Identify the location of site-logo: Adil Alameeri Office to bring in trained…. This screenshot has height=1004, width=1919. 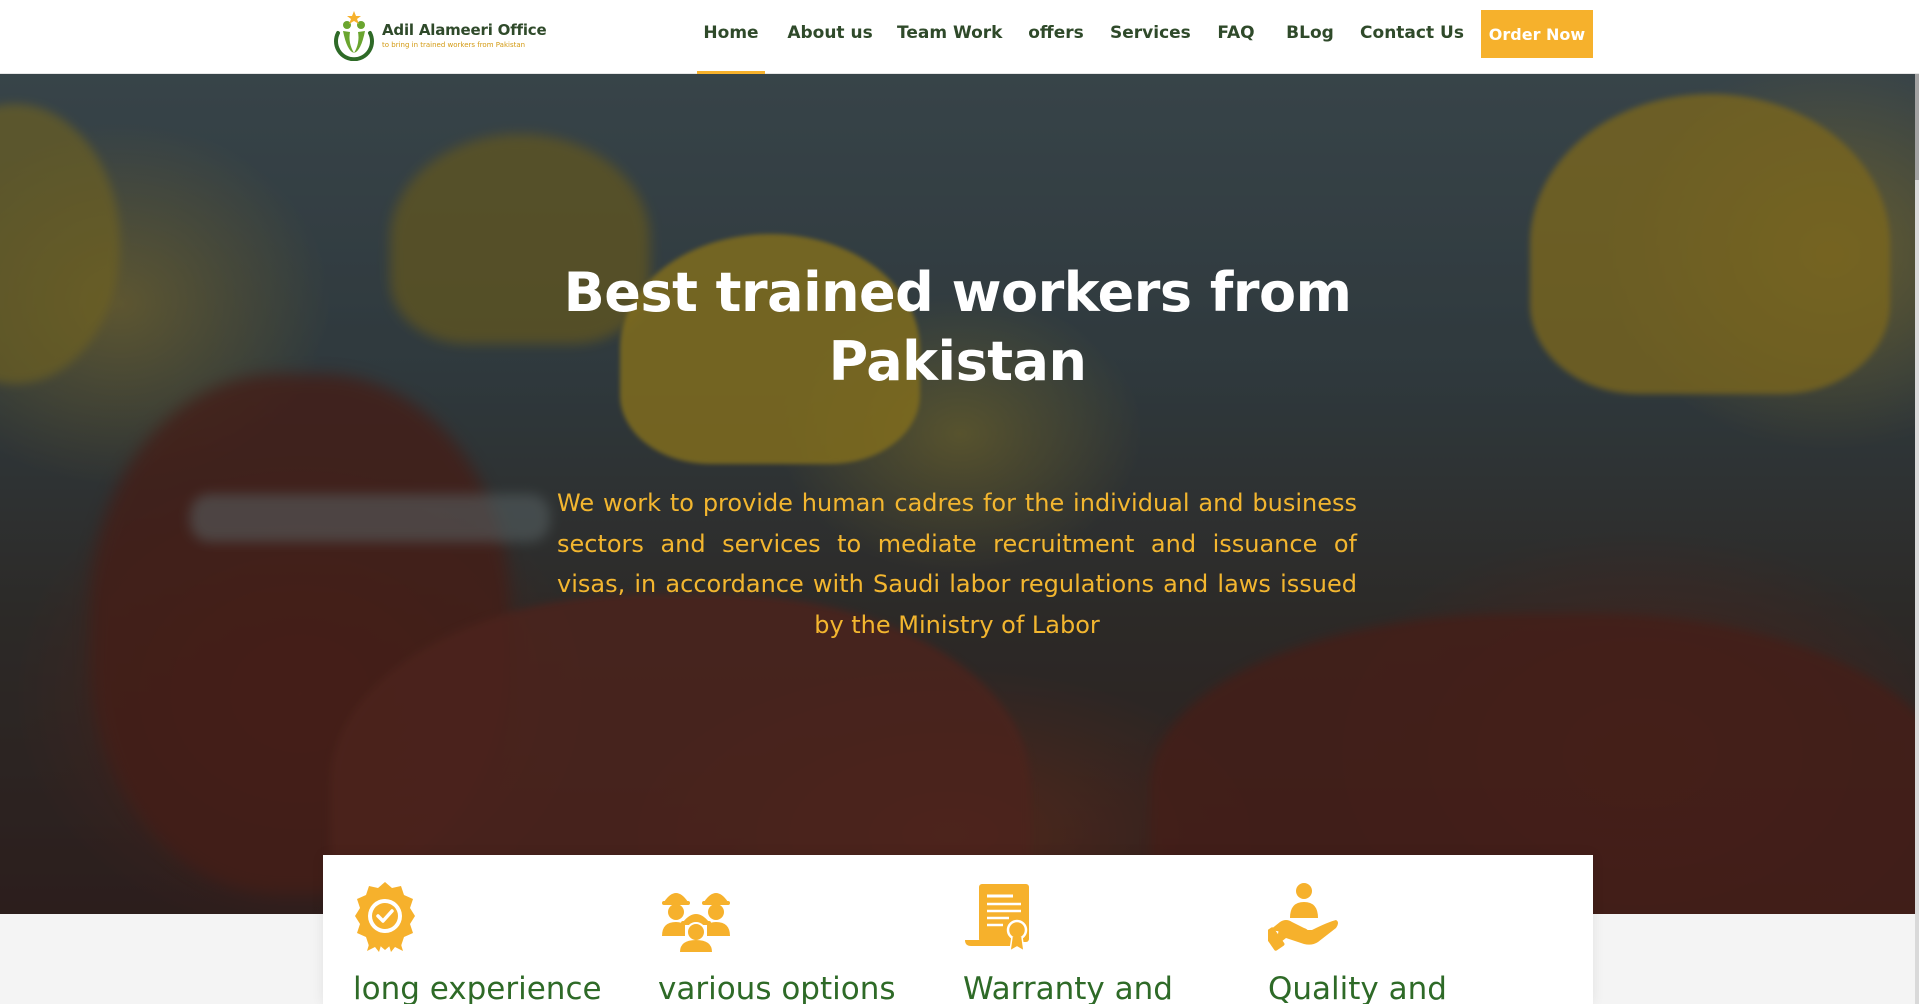
(438, 35).